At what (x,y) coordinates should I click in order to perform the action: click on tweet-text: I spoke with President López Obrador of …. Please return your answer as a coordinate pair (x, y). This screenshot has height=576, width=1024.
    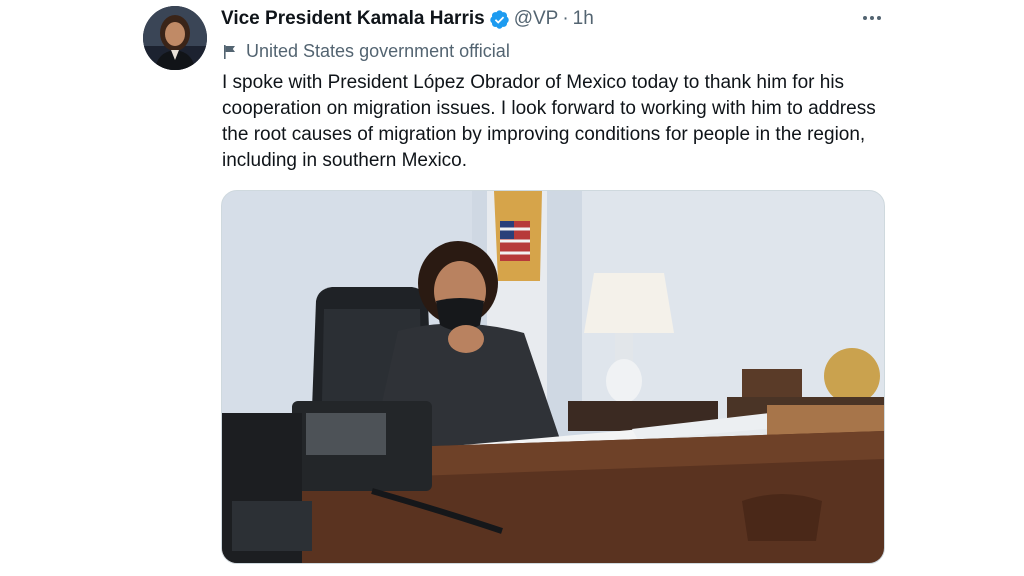
    Looking at the image, I should click on (549, 121).